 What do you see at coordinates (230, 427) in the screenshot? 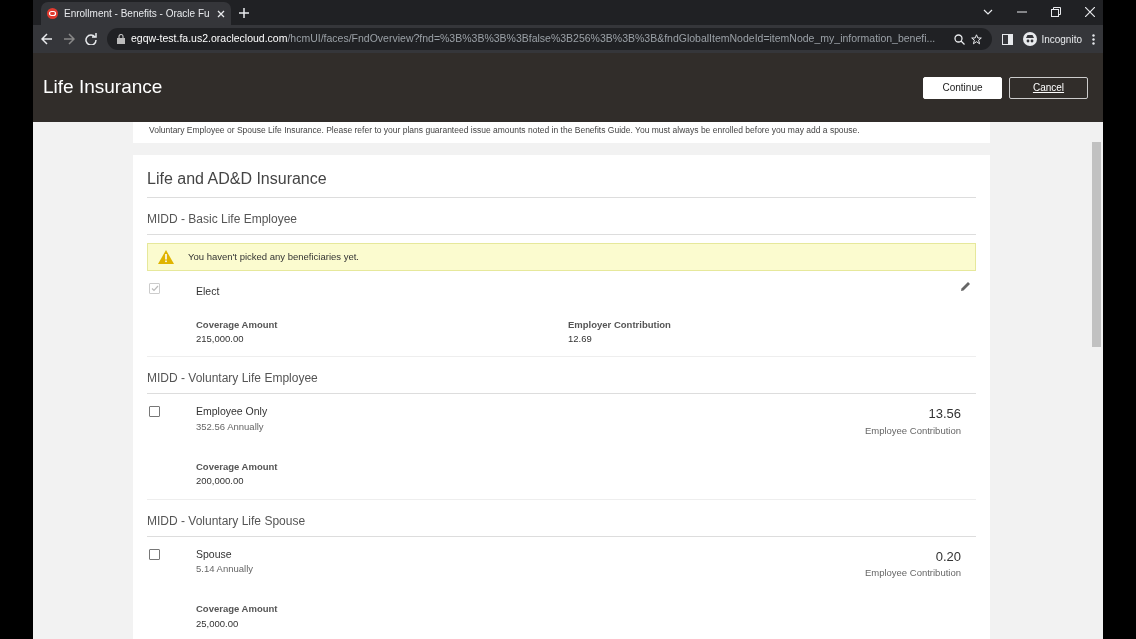
I see `annual-cost: 352.56 Annually` at bounding box center [230, 427].